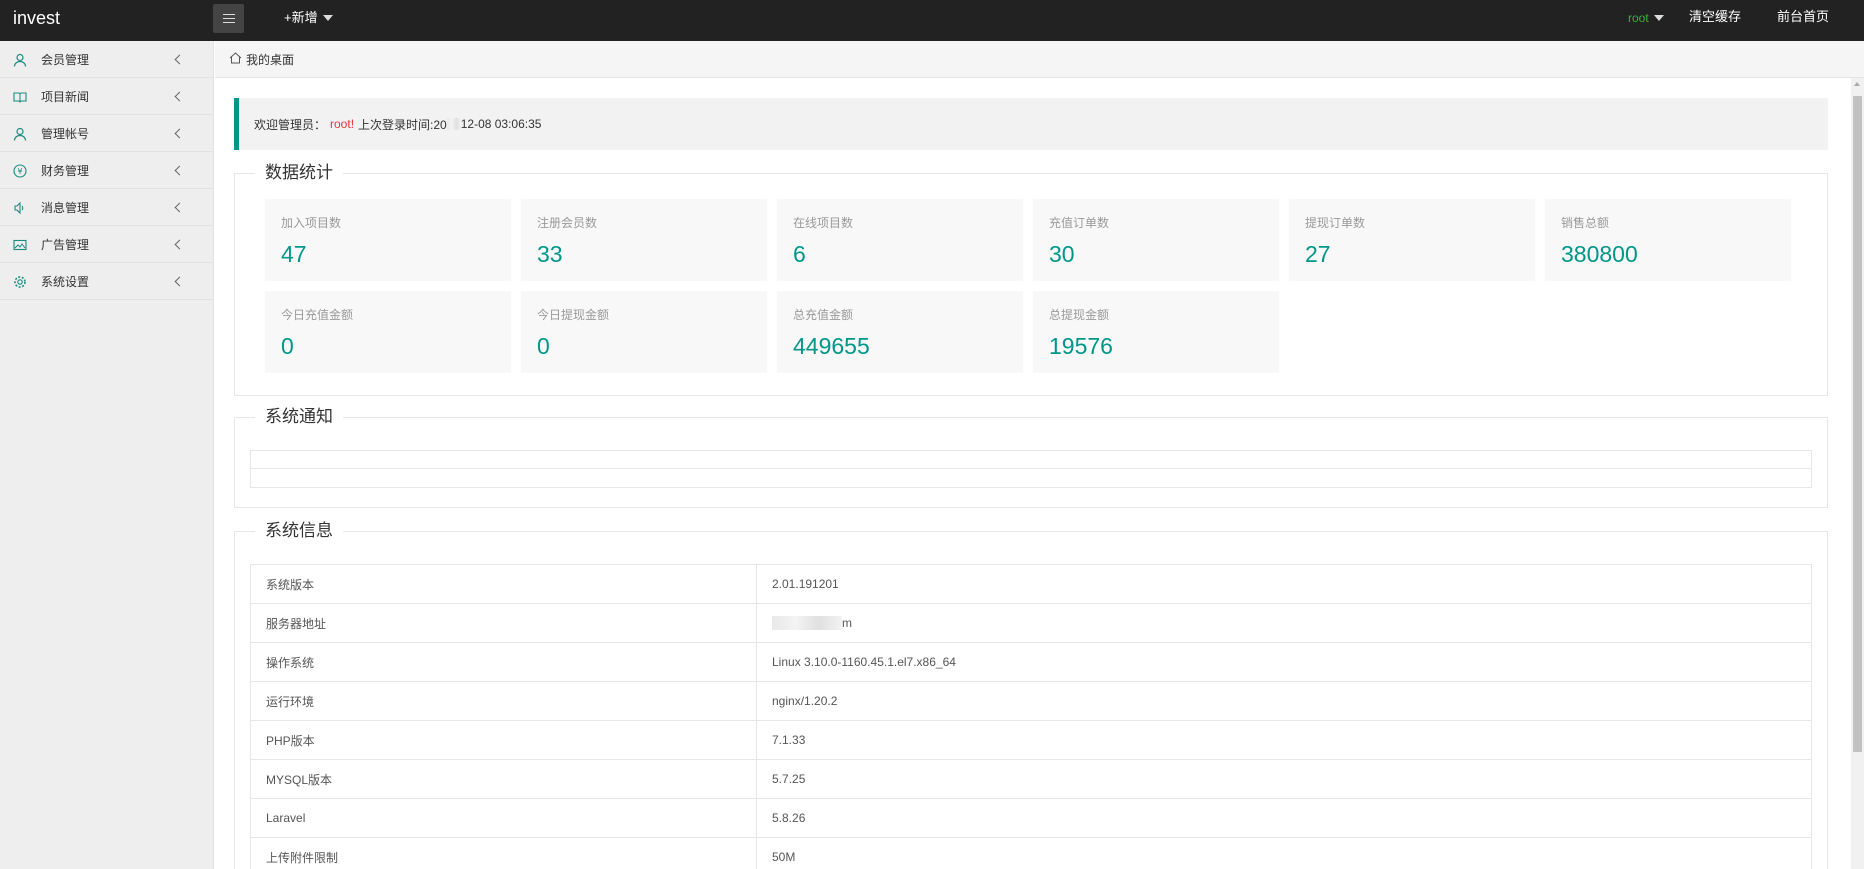 This screenshot has width=1864, height=869. I want to click on admin-icon, so click(20, 134).